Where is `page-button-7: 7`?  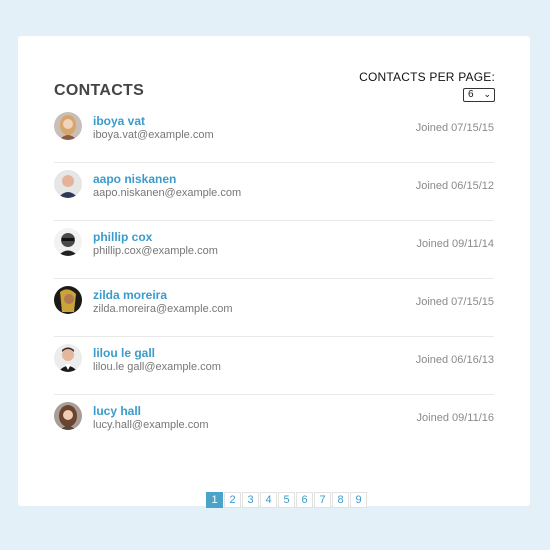 page-button-7: 7 is located at coordinates (322, 500).